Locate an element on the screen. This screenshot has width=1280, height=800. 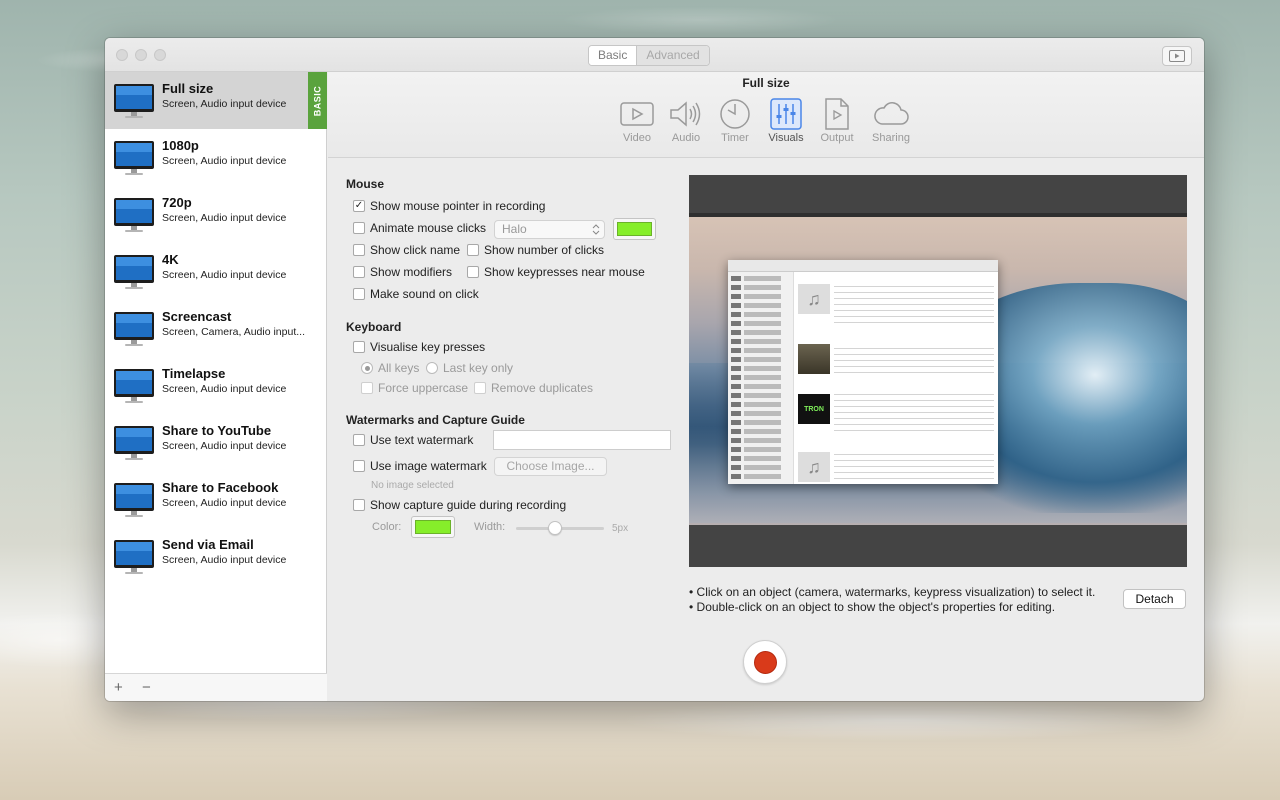
preset-name: Send via Email is located at coordinates (208, 544).